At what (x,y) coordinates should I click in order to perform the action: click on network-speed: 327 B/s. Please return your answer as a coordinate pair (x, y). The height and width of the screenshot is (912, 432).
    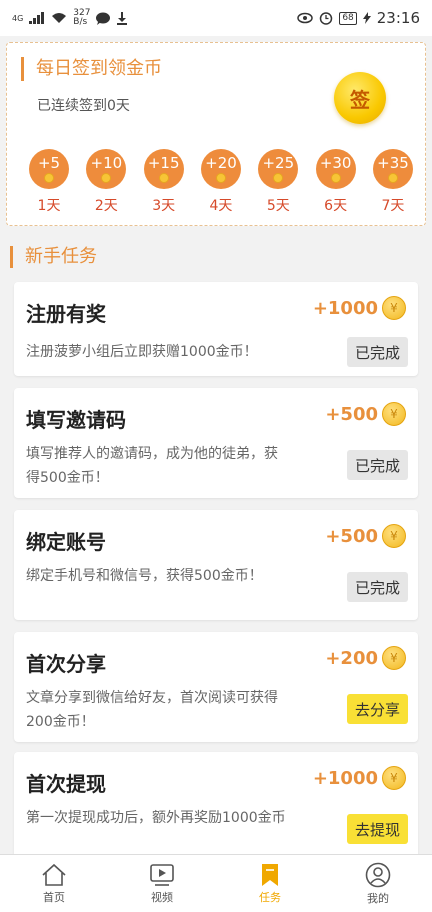
    Looking at the image, I should click on (82, 17).